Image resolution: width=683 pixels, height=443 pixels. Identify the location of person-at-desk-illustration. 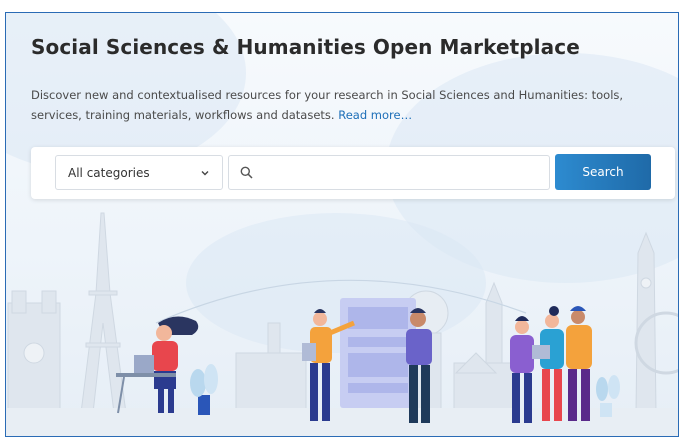
(167, 365).